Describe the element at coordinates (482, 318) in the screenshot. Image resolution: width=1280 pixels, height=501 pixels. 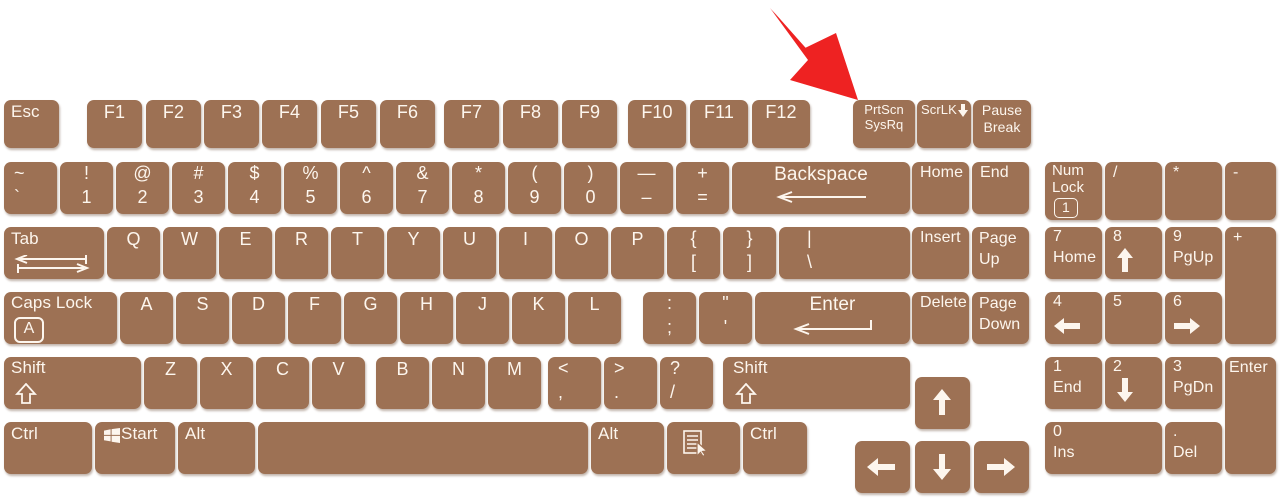
I see `key-j: J` at that location.